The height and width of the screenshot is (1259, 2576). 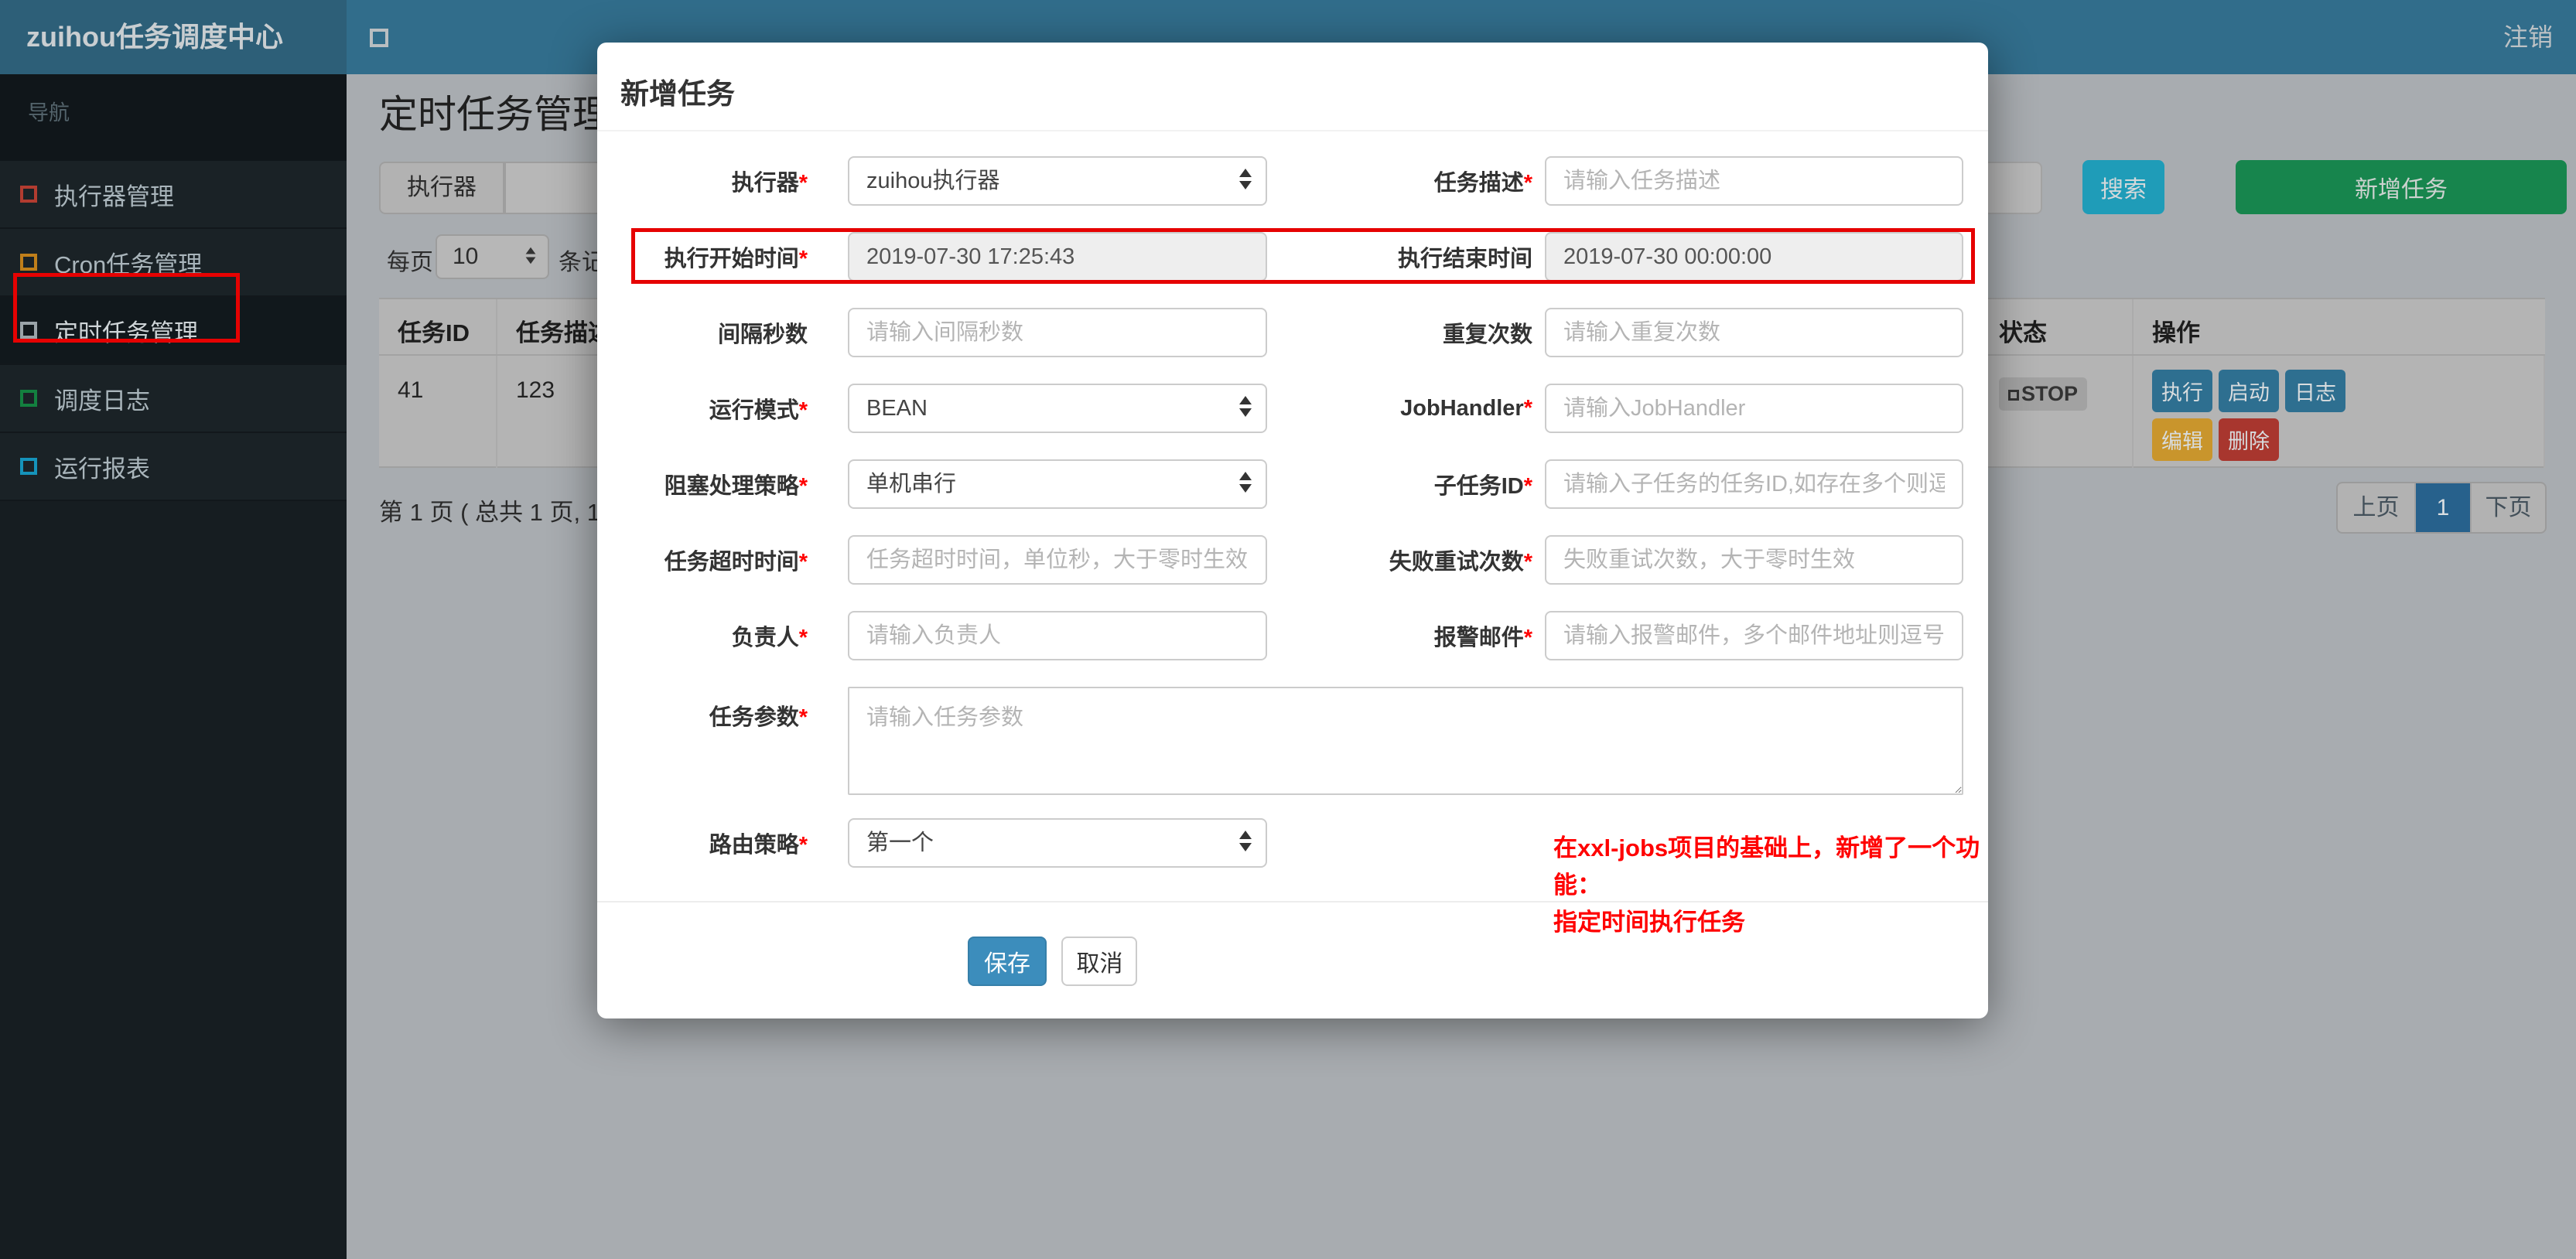 What do you see at coordinates (1766, 866) in the screenshot?
I see `feature-note-line1: 在xxl-jobs项目的基础上，新增了一个功能：` at bounding box center [1766, 866].